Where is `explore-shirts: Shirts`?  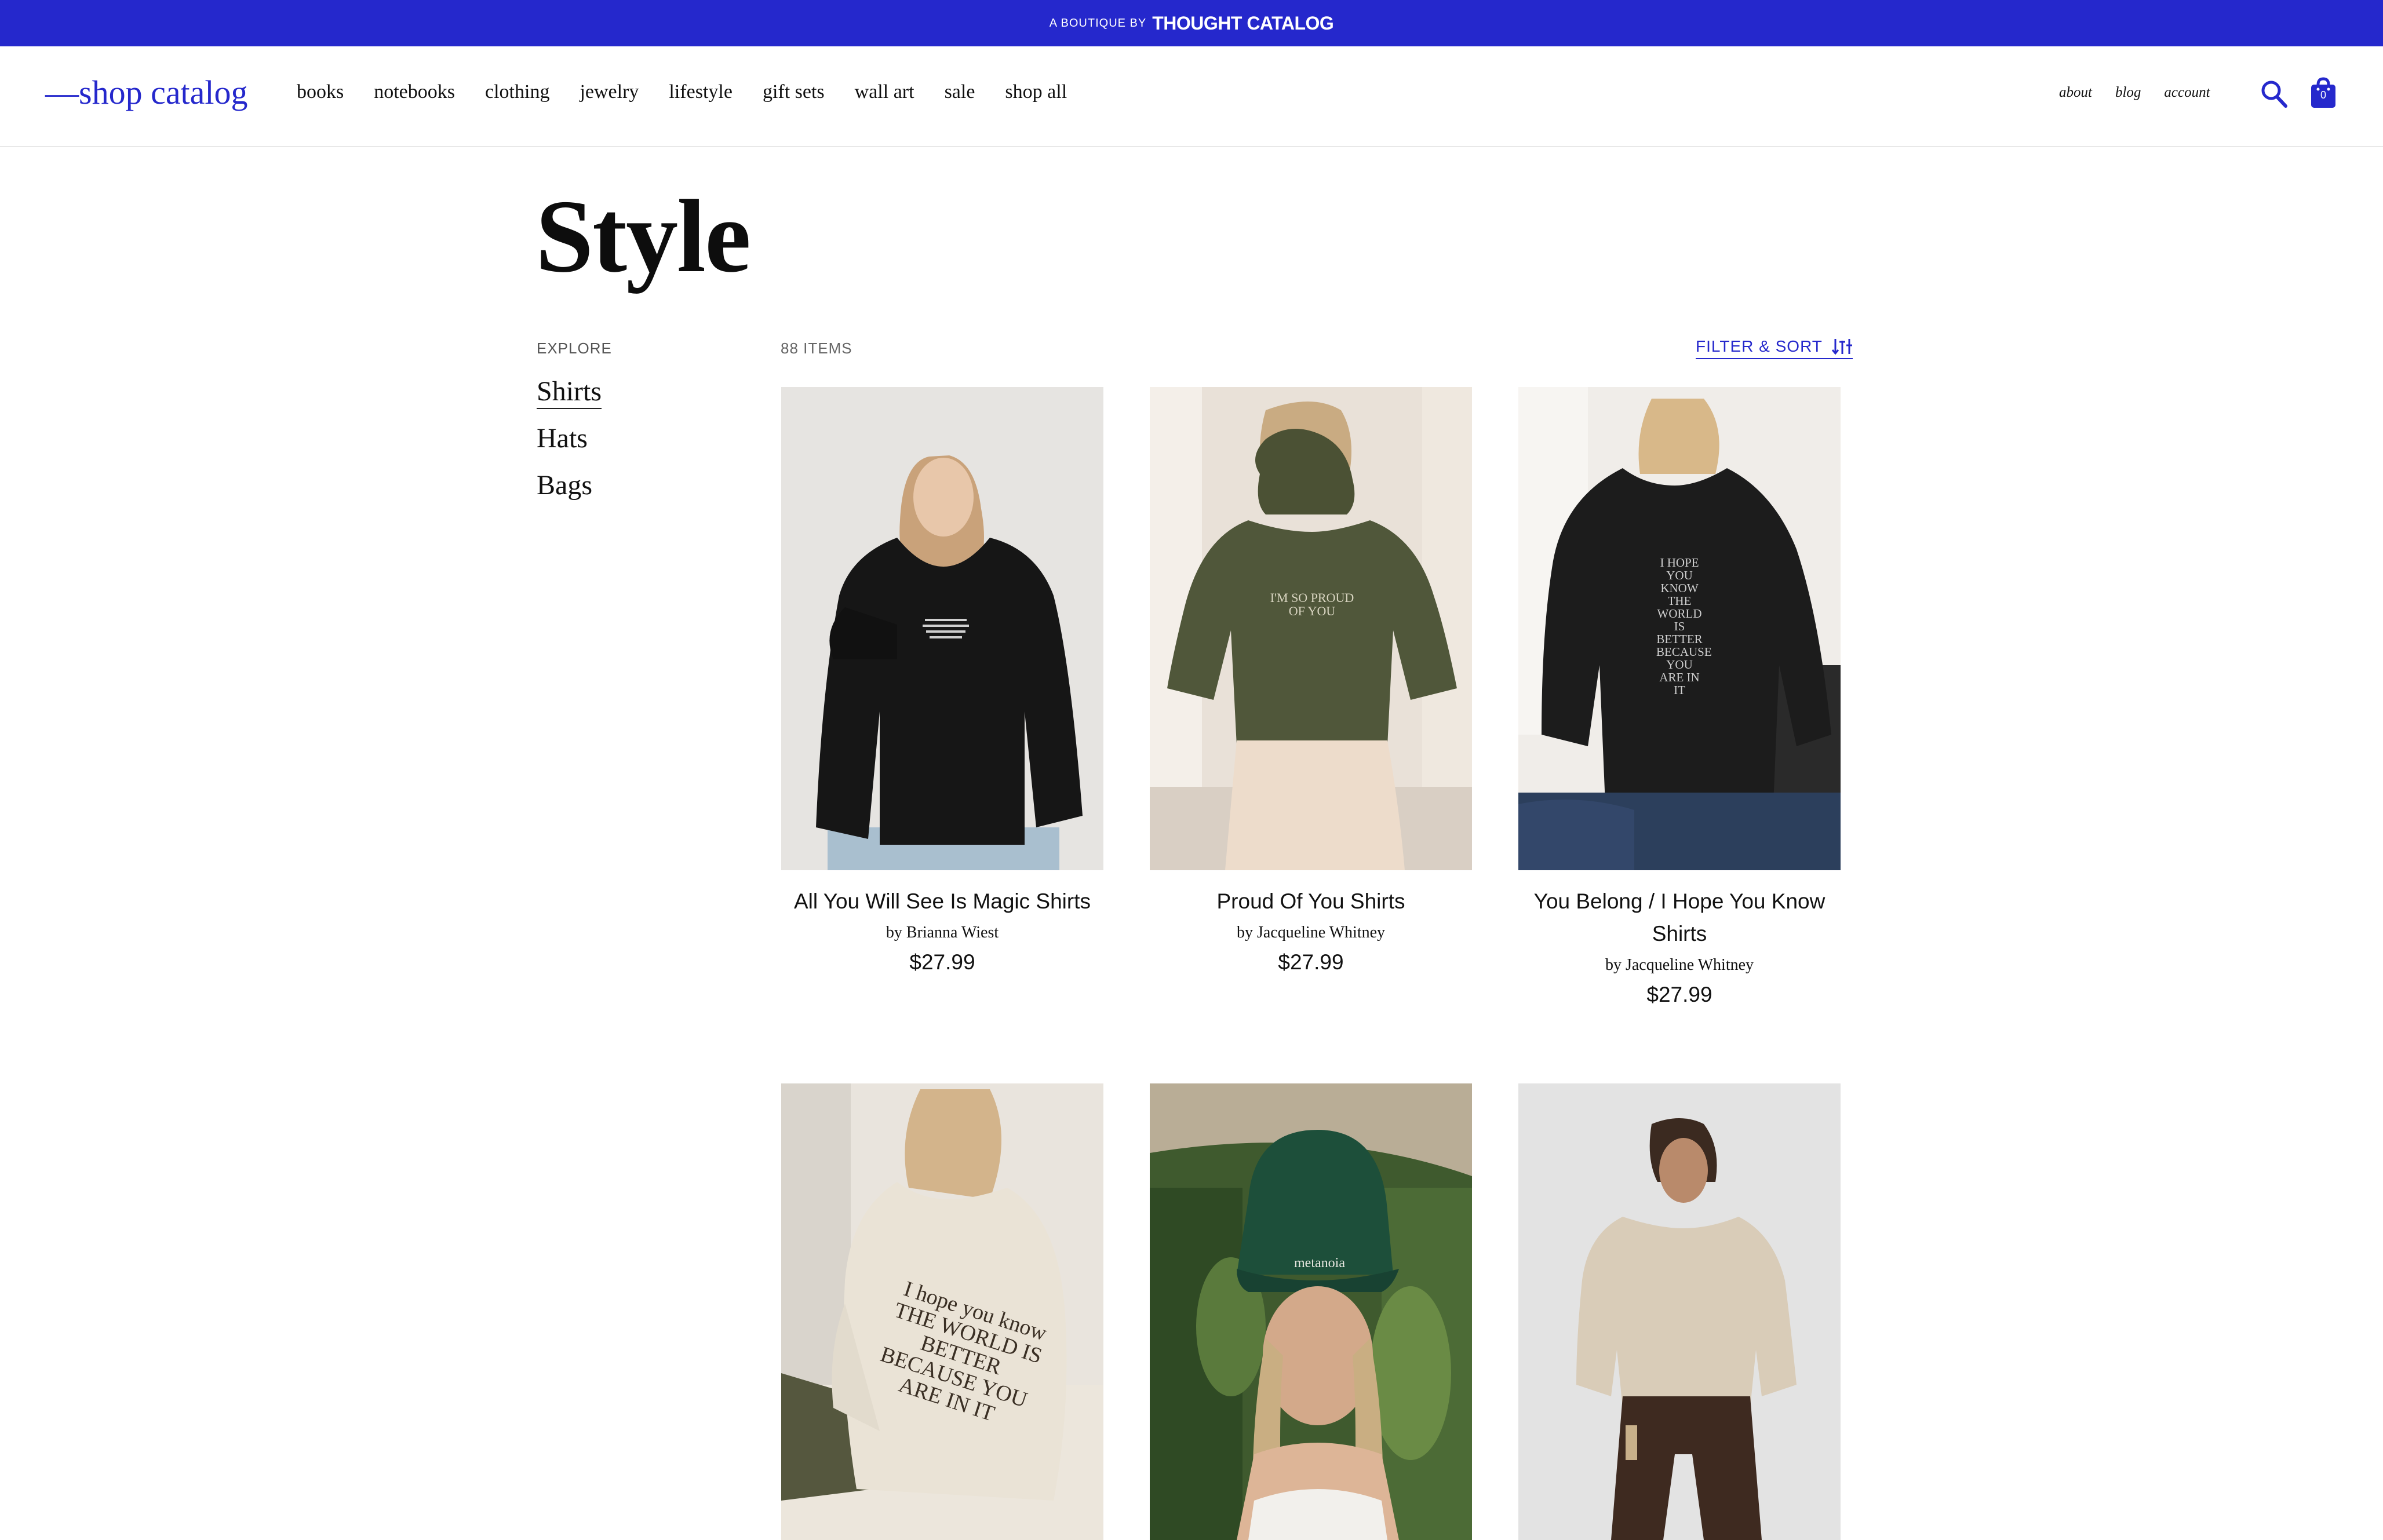 explore-shirts: Shirts is located at coordinates (570, 393).